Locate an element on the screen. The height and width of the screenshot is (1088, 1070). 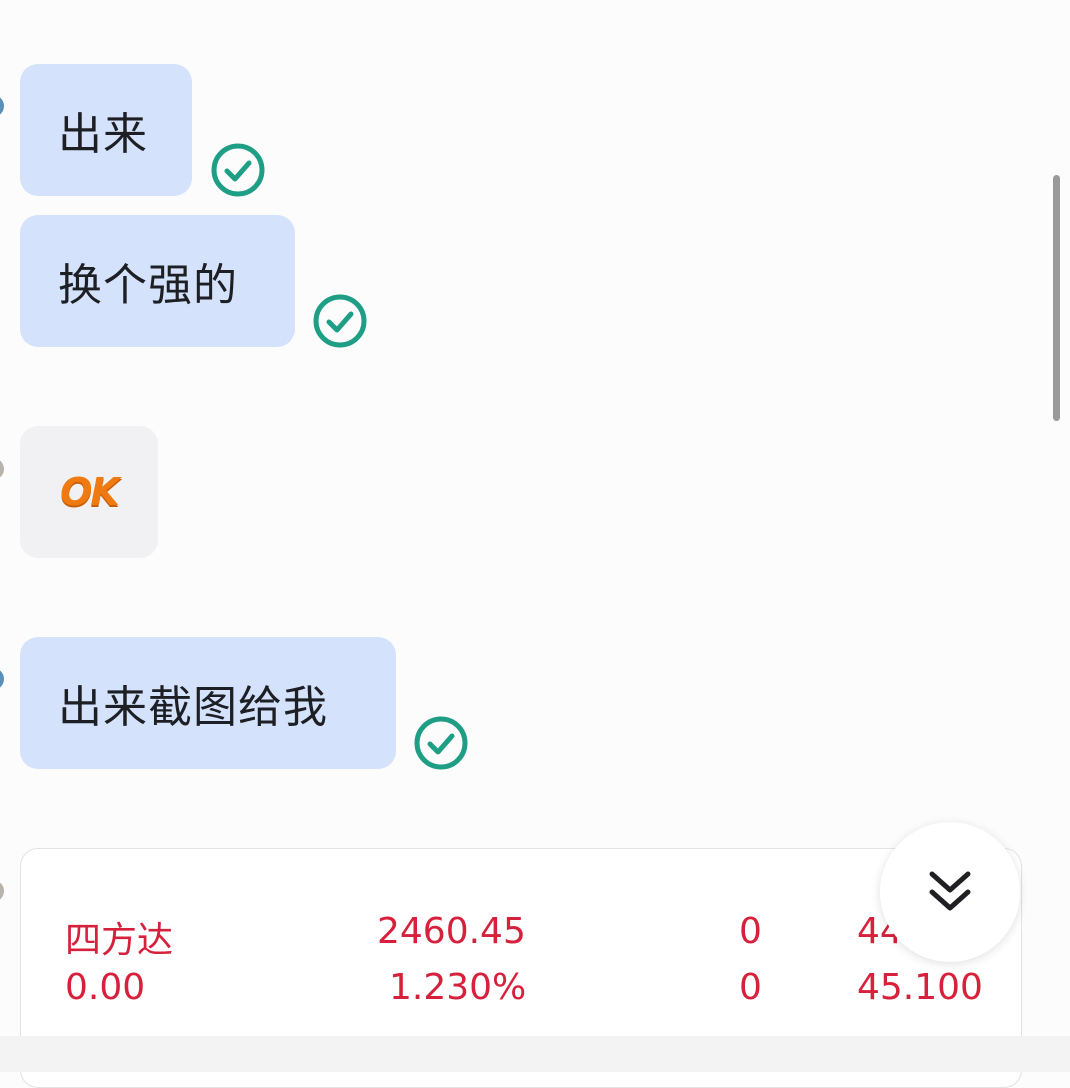
stock-change-percent: 1.230% is located at coordinates (458, 987).